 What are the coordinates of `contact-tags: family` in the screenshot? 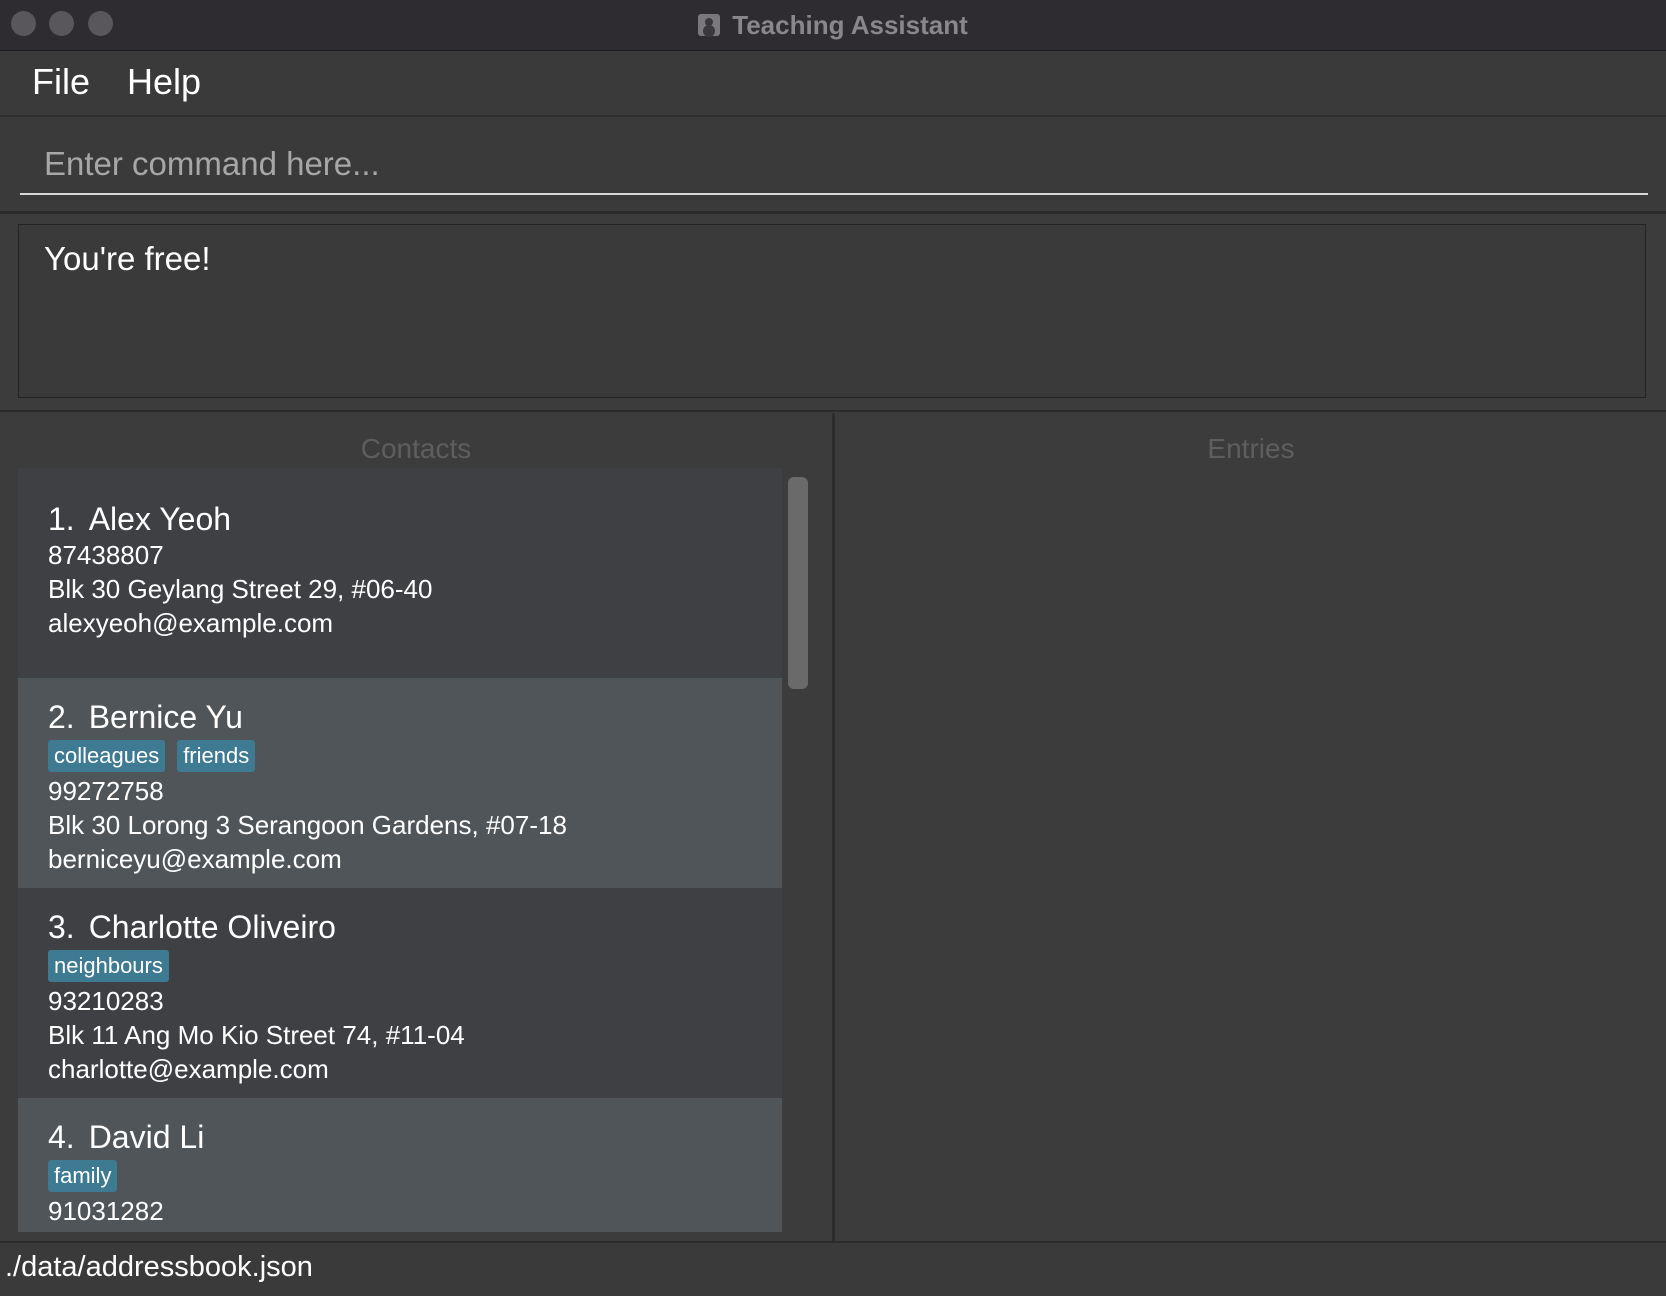 It's located at (415, 1176).